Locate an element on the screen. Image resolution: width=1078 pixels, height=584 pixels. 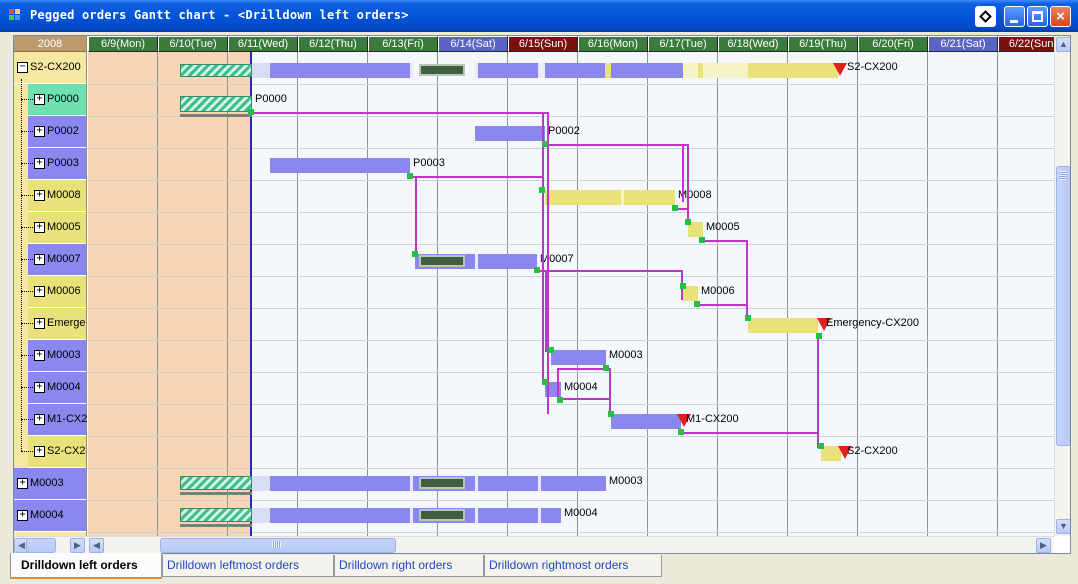
maximize-button is located at coordinates (1037, 16).